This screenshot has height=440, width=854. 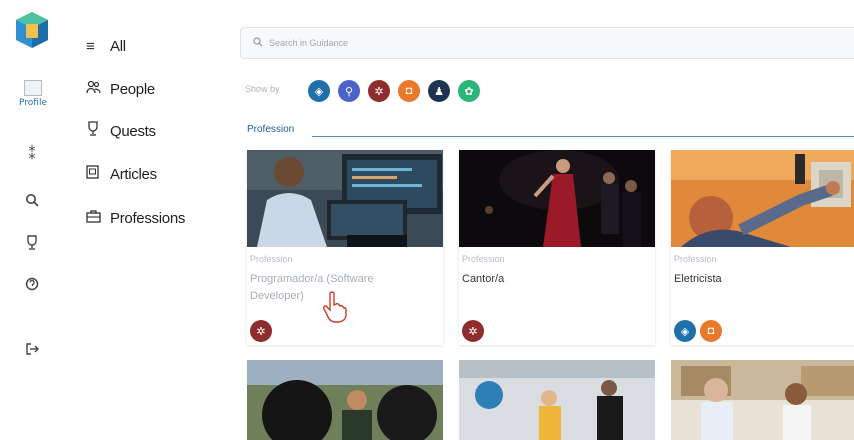 What do you see at coordinates (106, 46) in the screenshot?
I see `menu-item-all: ≡ All` at bounding box center [106, 46].